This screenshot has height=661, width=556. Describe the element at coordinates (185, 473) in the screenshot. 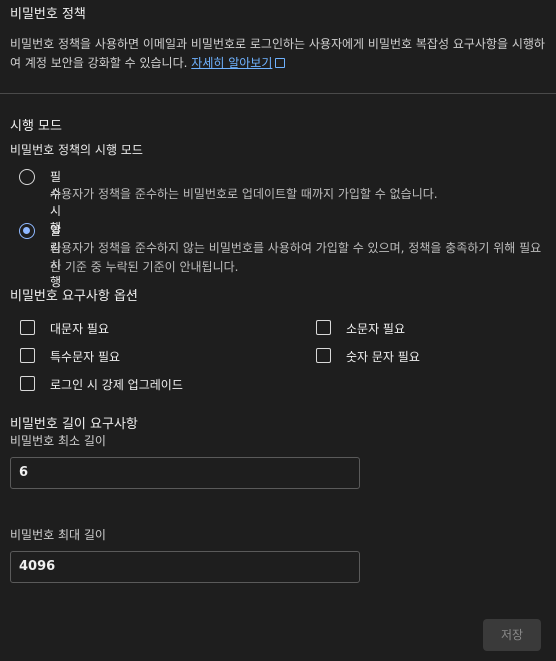

I see `min-length-input: 6` at that location.